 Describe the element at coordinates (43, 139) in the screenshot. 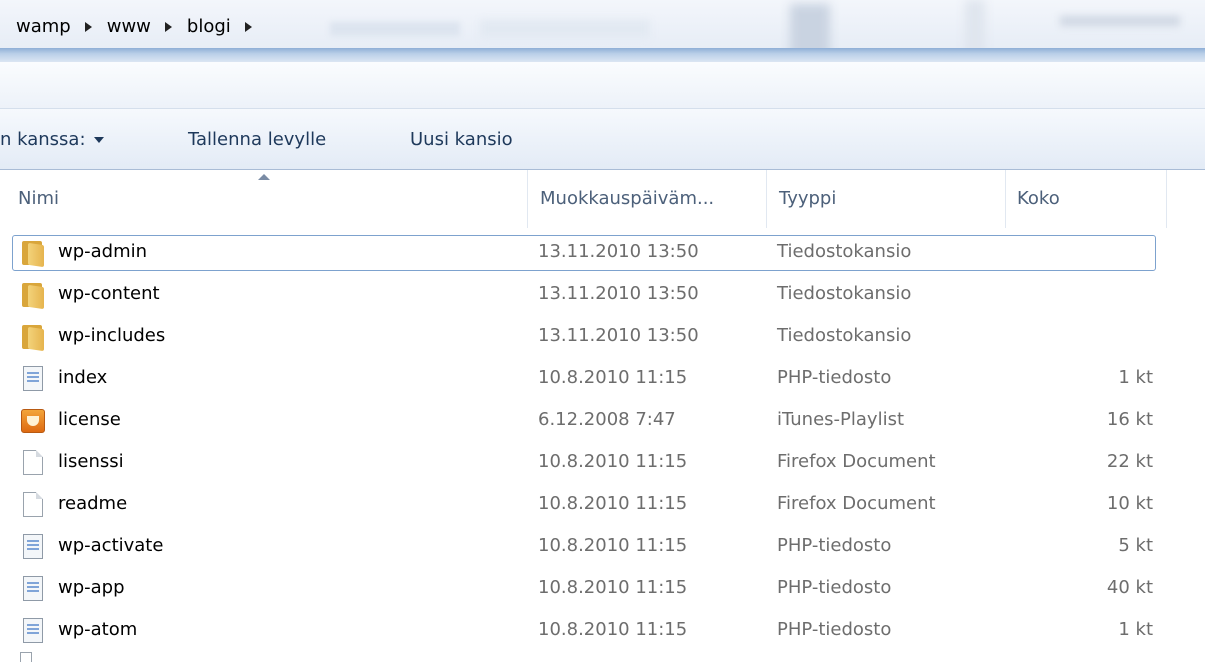

I see `share-with-label: n kanssa:` at that location.